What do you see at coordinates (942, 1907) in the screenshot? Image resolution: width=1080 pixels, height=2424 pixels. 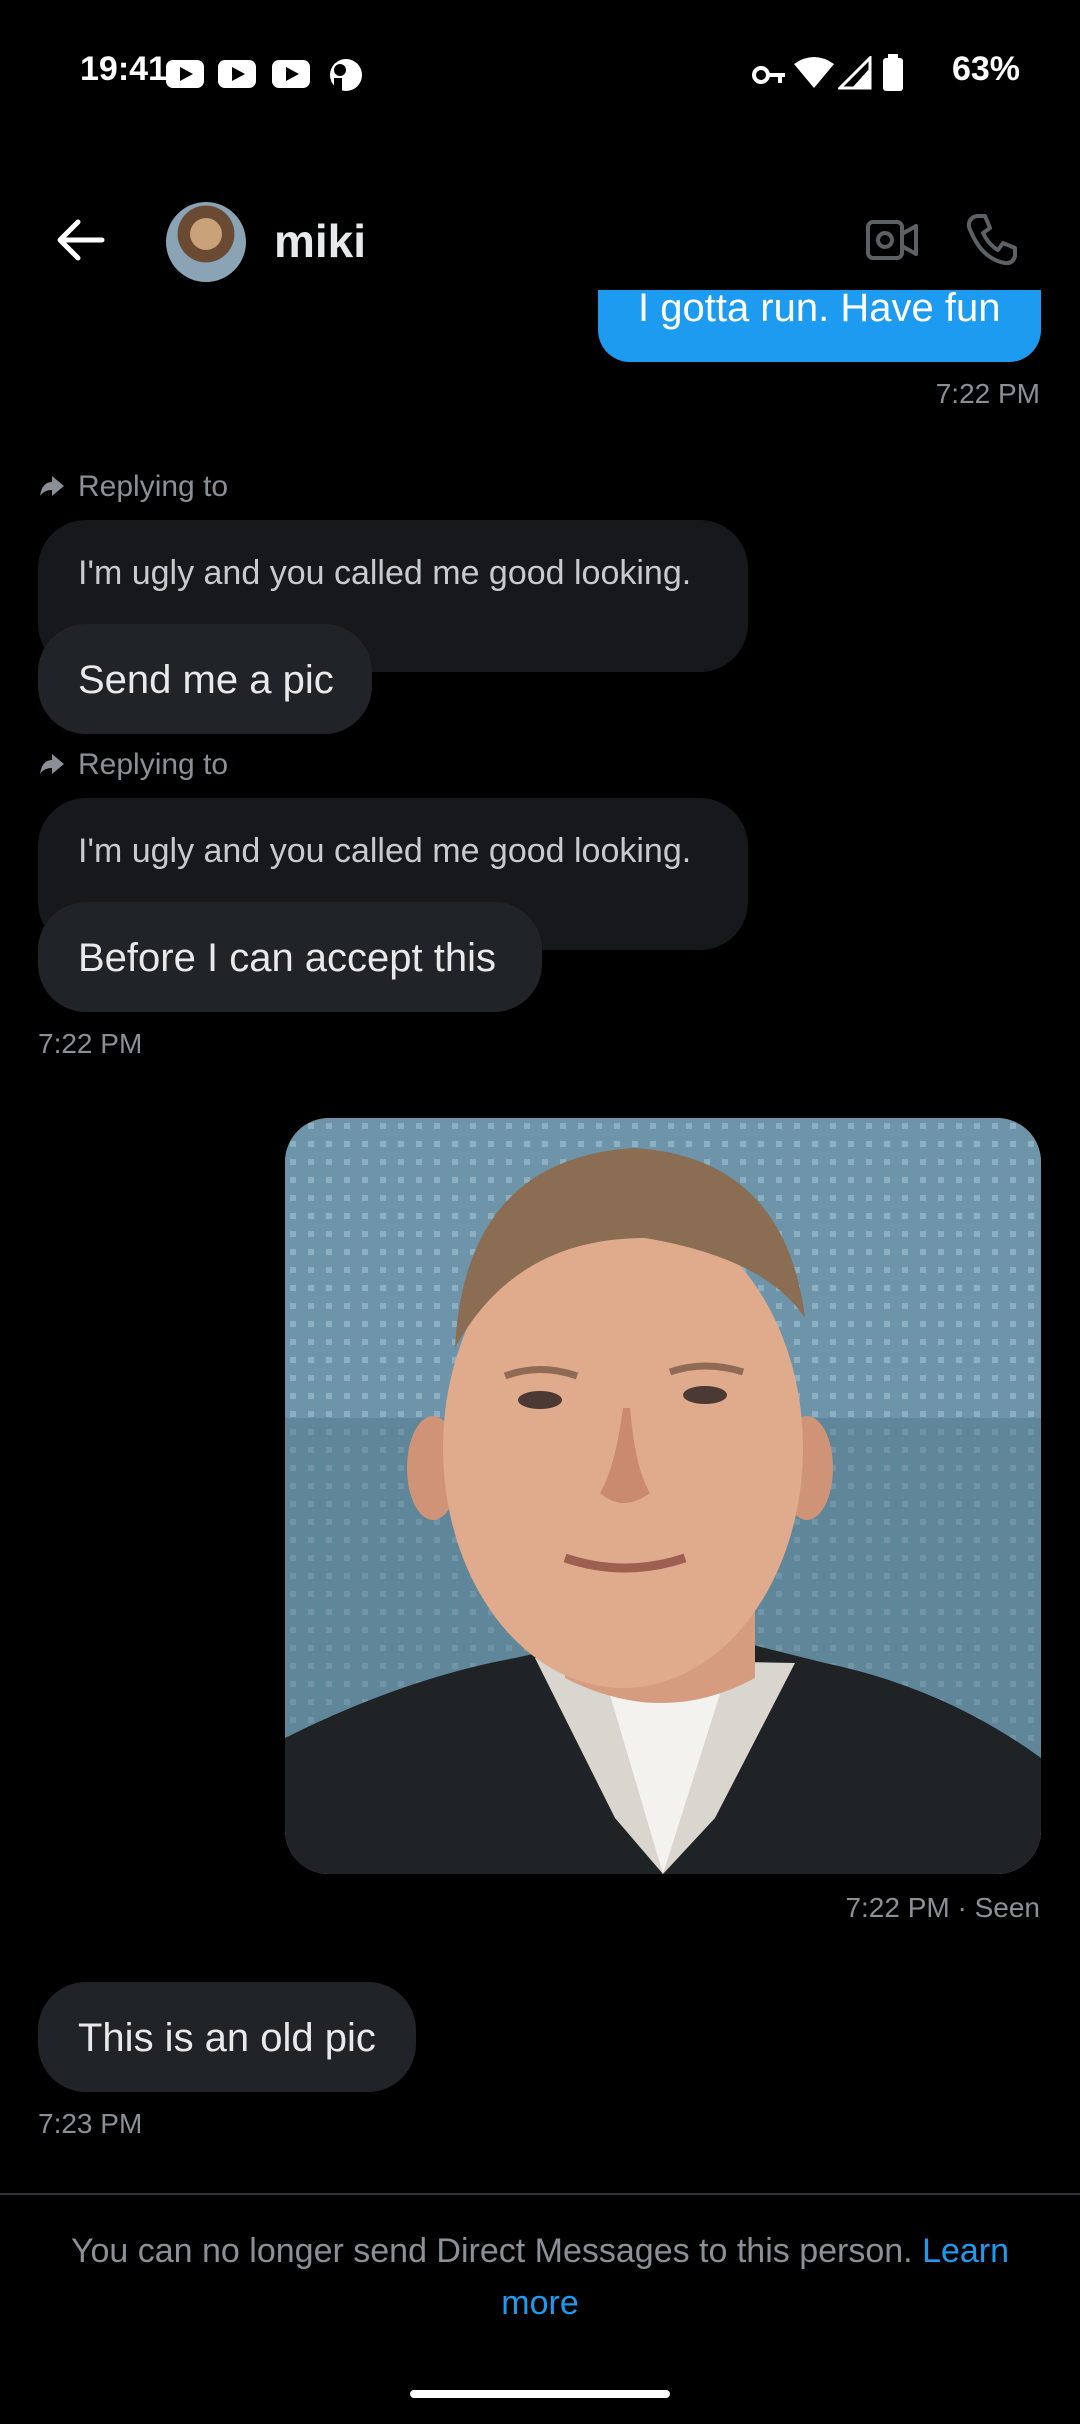 I see `message-timestamp-seen: 7:22 PM · Seen` at bounding box center [942, 1907].